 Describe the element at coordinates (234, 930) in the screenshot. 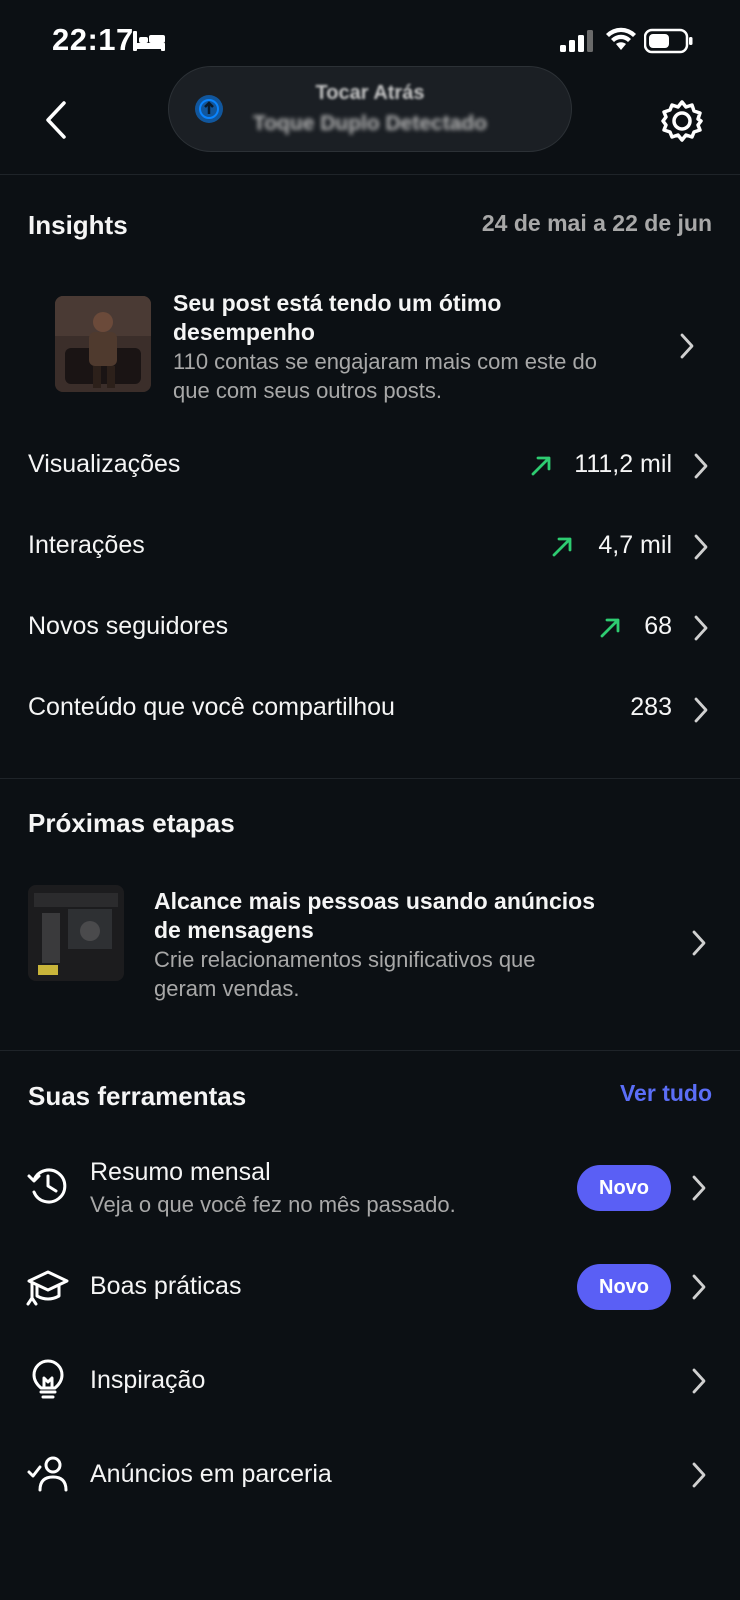

I see `ad-card-title-line2: de mensagens` at that location.